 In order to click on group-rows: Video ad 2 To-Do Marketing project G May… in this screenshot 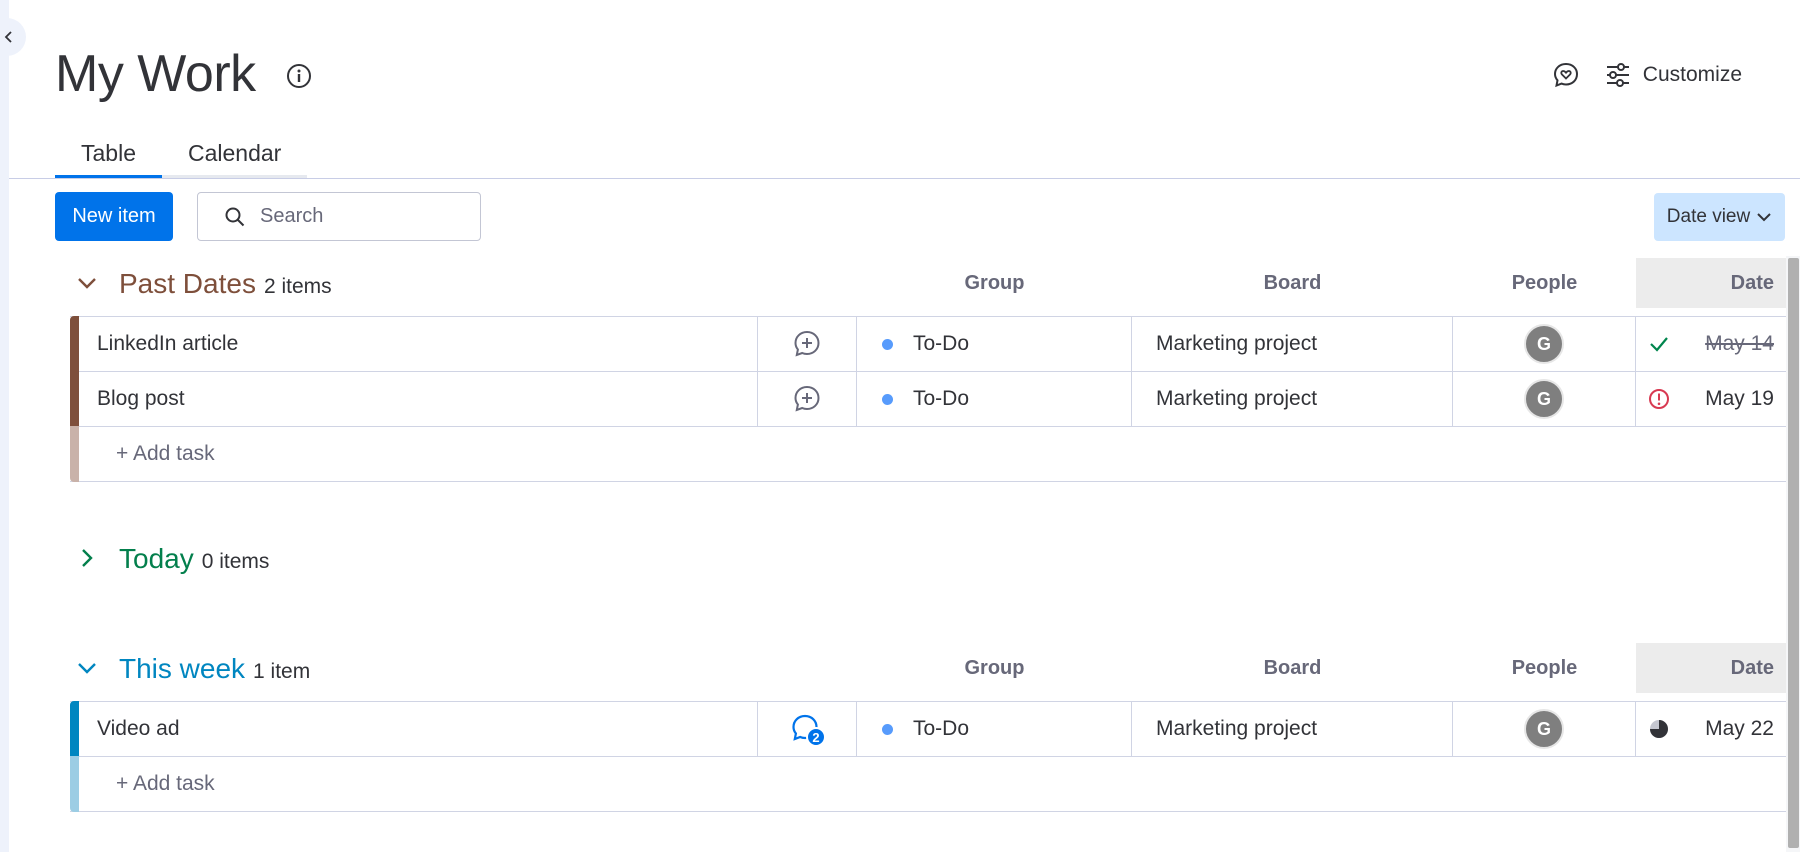, I will do `click(928, 756)`.